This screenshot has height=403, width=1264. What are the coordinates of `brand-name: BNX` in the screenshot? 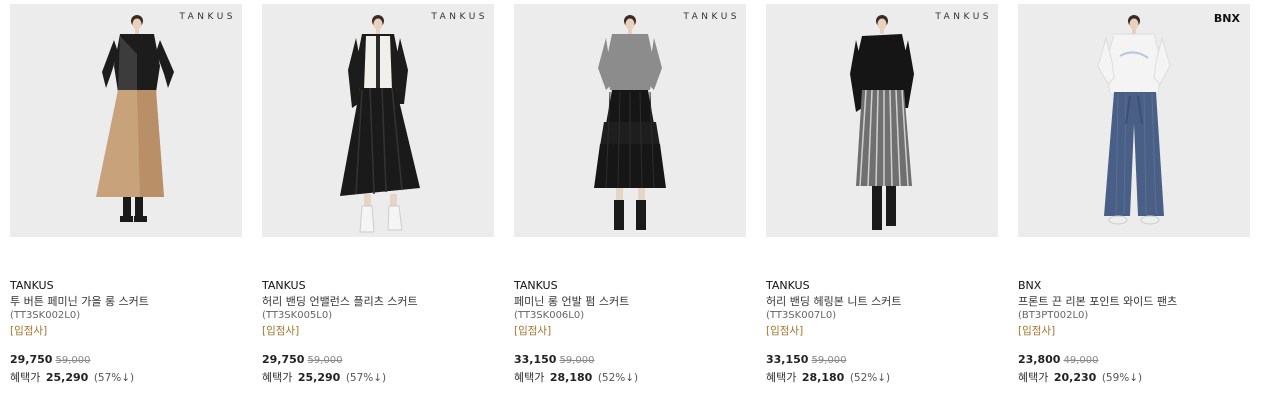 It's located at (1134, 286).